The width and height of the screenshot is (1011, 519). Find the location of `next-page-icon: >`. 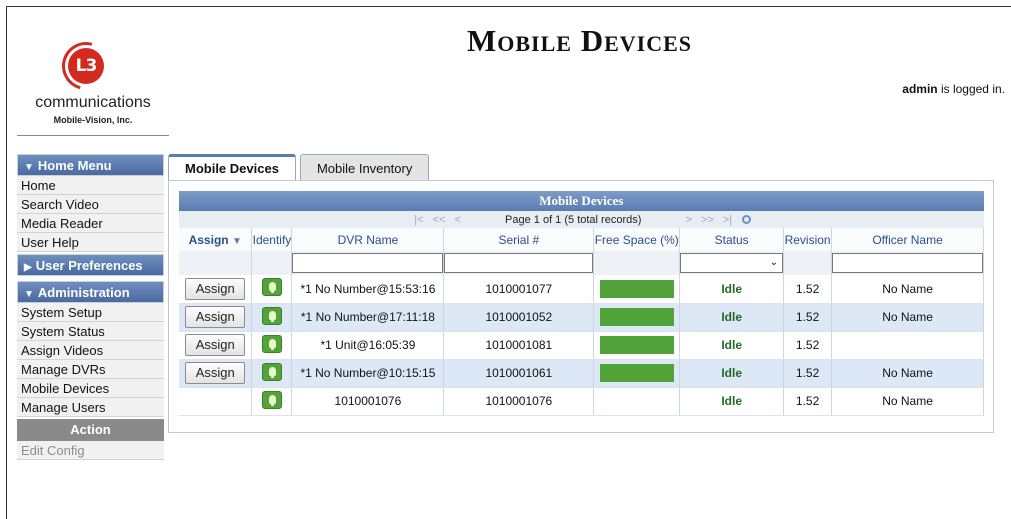

next-page-icon: > is located at coordinates (688, 220).